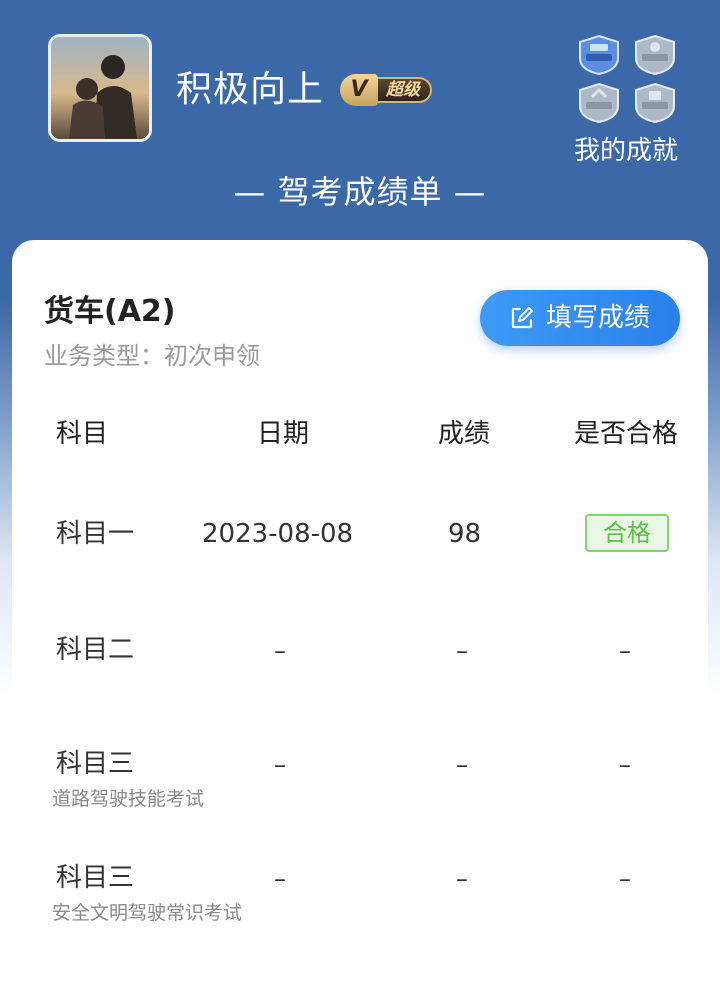 Image resolution: width=720 pixels, height=1000 pixels. What do you see at coordinates (152, 356) in the screenshot?
I see `business-type: 业务类型：初次申领` at bounding box center [152, 356].